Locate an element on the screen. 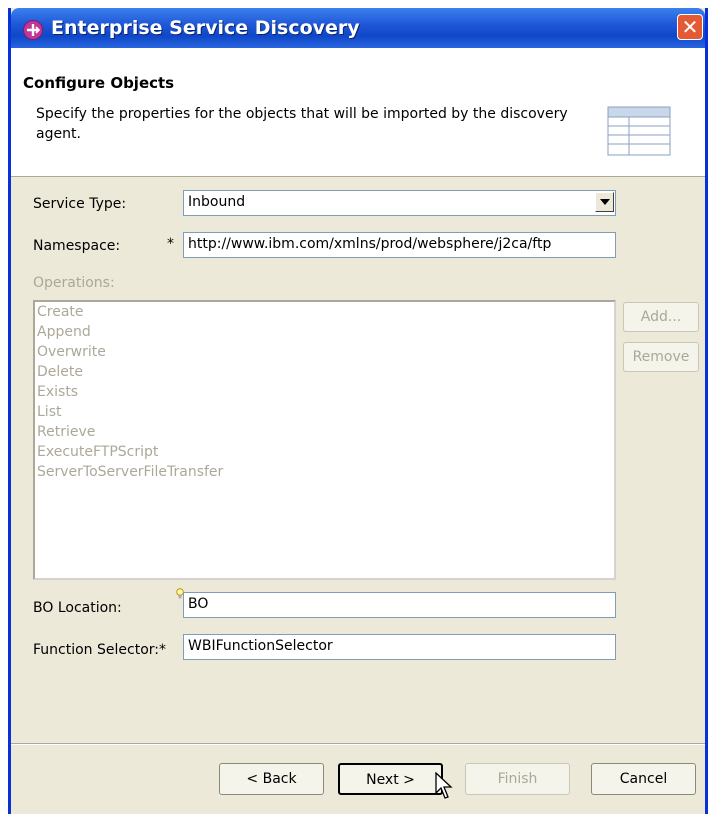 This screenshot has height=814, width=709. function-selector-input: WBIFunctionSelector is located at coordinates (399, 647).